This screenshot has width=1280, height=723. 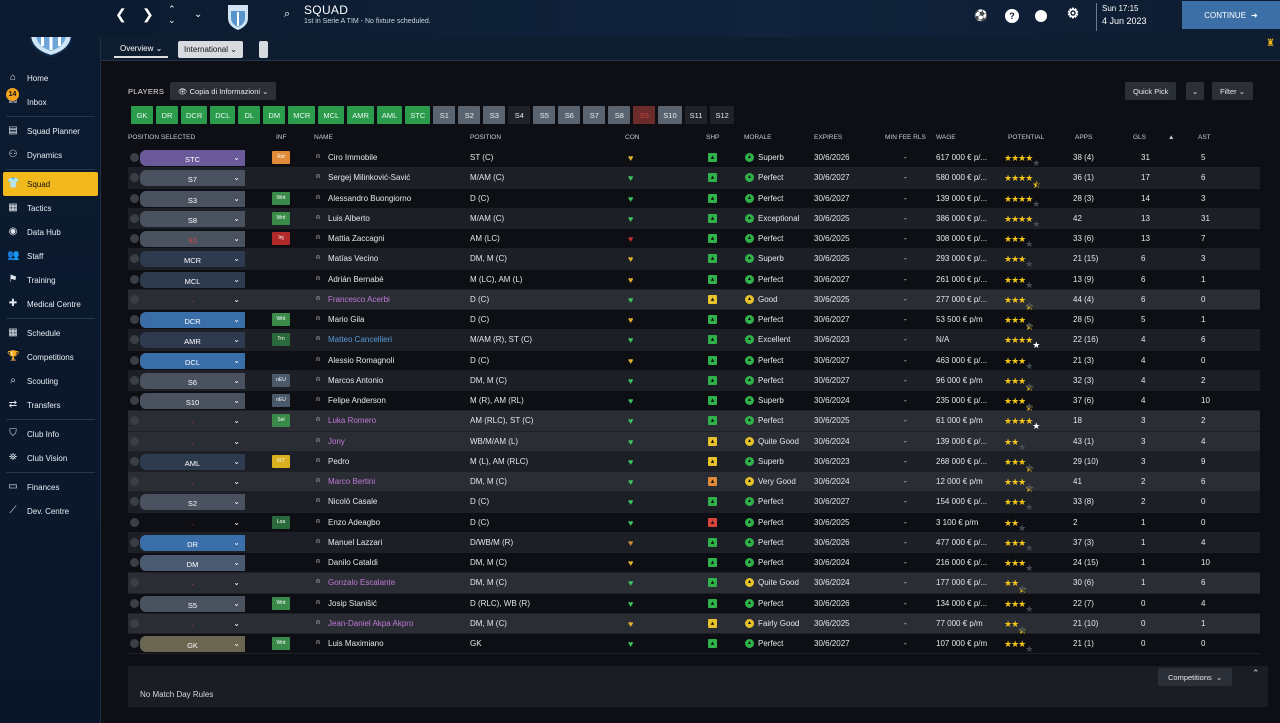 I want to click on sidebar-item-club-vision: ⛯ Club Vision, so click(x=50, y=458).